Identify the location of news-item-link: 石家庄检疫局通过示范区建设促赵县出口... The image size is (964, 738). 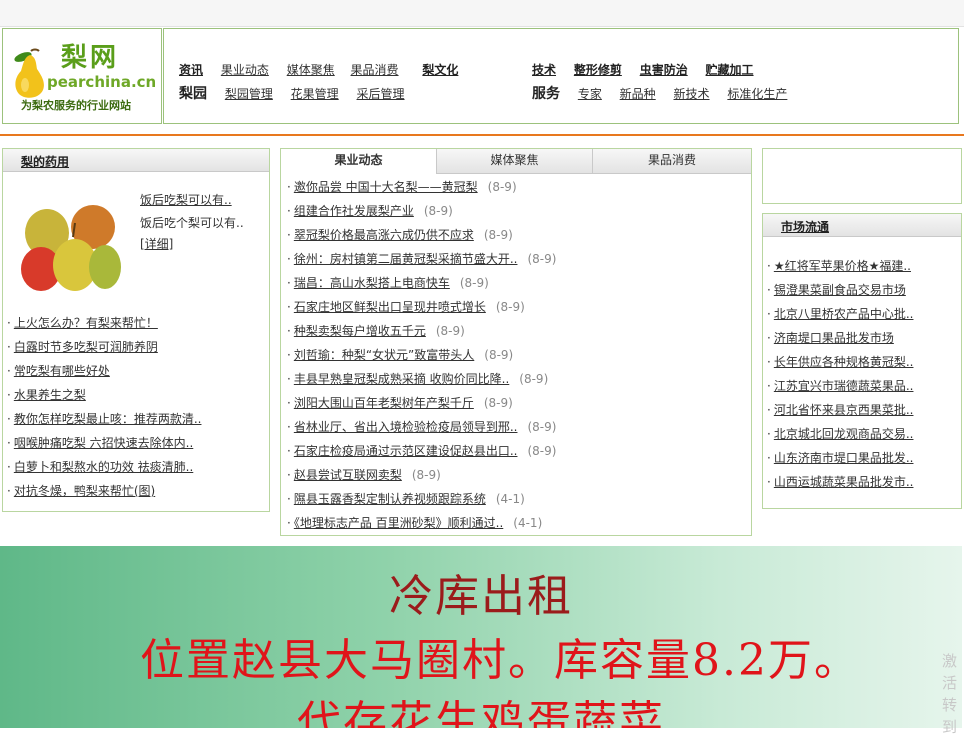
(406, 451).